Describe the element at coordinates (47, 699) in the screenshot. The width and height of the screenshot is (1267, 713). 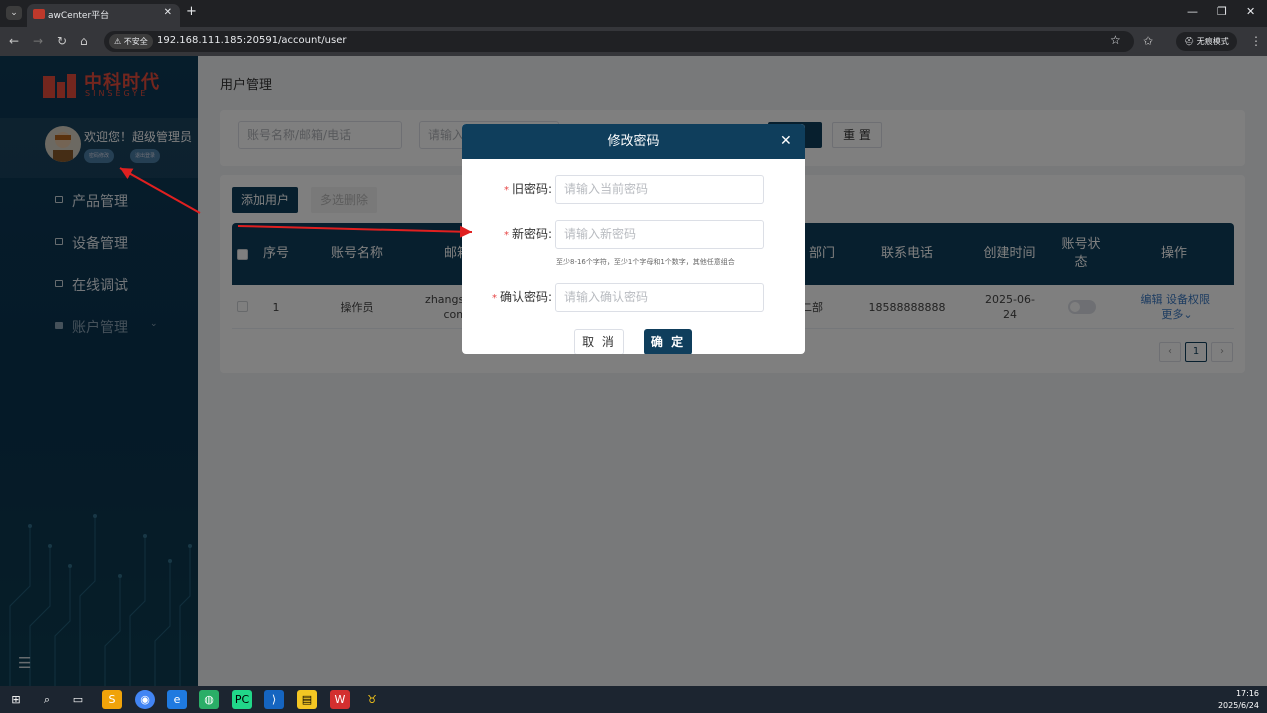
I see `search-icon: ⌕` at that location.